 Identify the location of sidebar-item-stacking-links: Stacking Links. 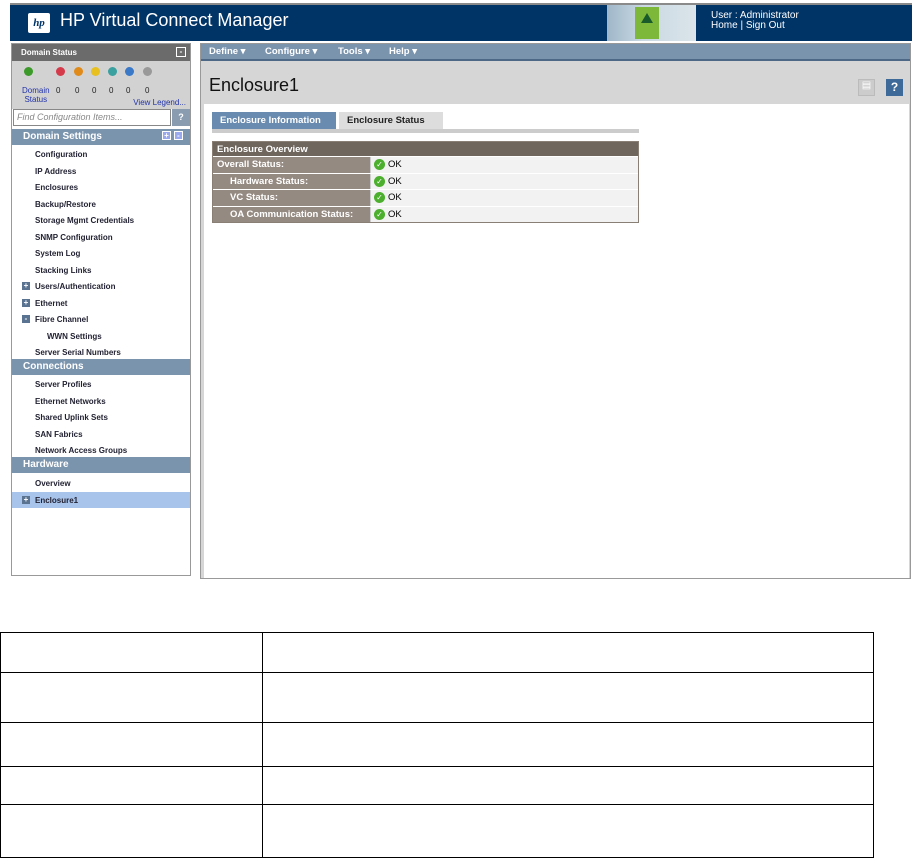
(101, 270).